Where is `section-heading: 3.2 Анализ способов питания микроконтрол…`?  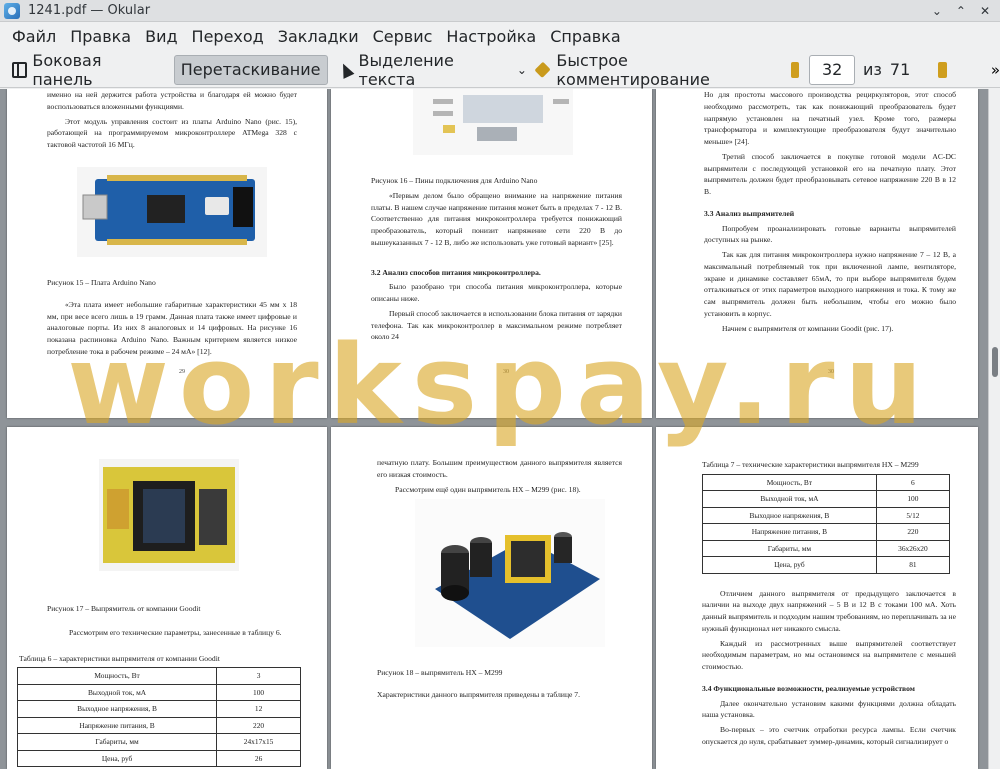
section-heading: 3.2 Анализ способов питания микроконтрол… is located at coordinates (456, 272).